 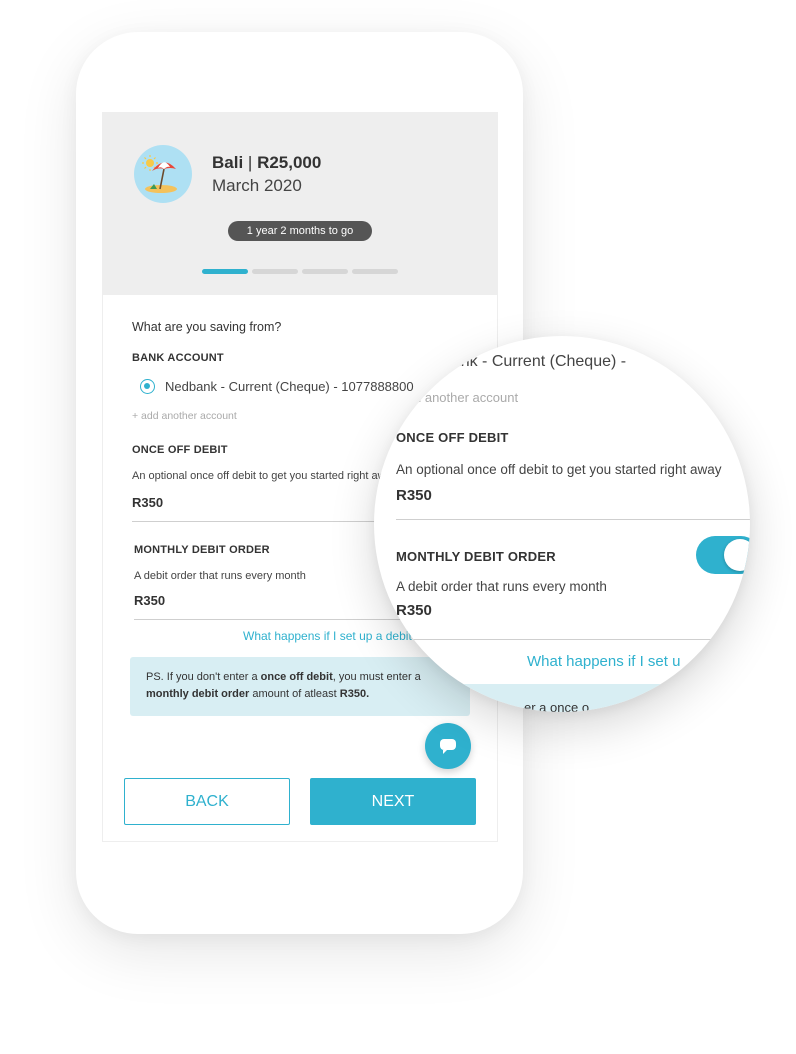 What do you see at coordinates (376, 677) in the screenshot?
I see `note-middle: , you must enter a` at bounding box center [376, 677].